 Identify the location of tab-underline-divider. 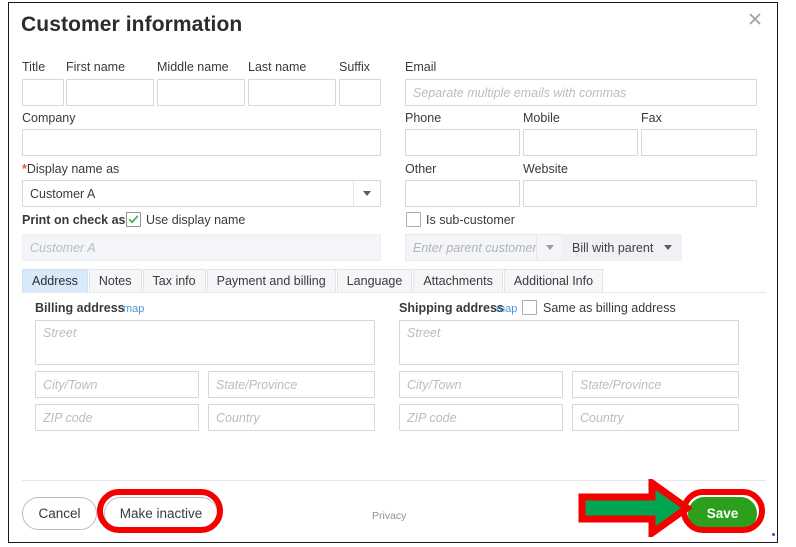
(394, 292).